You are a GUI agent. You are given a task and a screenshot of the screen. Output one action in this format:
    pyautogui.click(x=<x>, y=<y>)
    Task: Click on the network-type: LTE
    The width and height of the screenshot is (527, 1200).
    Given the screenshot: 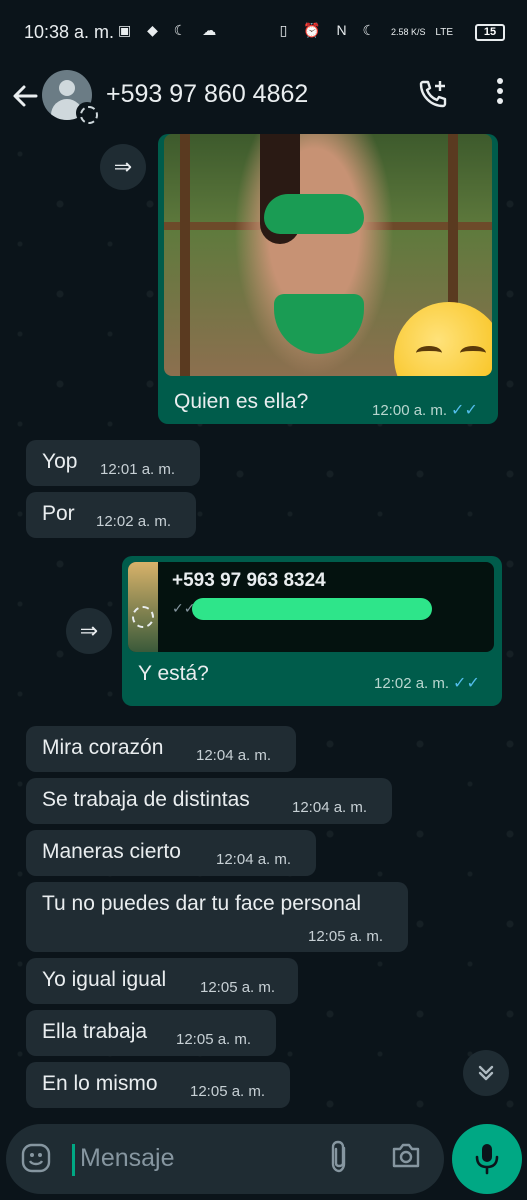 What is the action you would take?
    pyautogui.click(x=444, y=32)
    